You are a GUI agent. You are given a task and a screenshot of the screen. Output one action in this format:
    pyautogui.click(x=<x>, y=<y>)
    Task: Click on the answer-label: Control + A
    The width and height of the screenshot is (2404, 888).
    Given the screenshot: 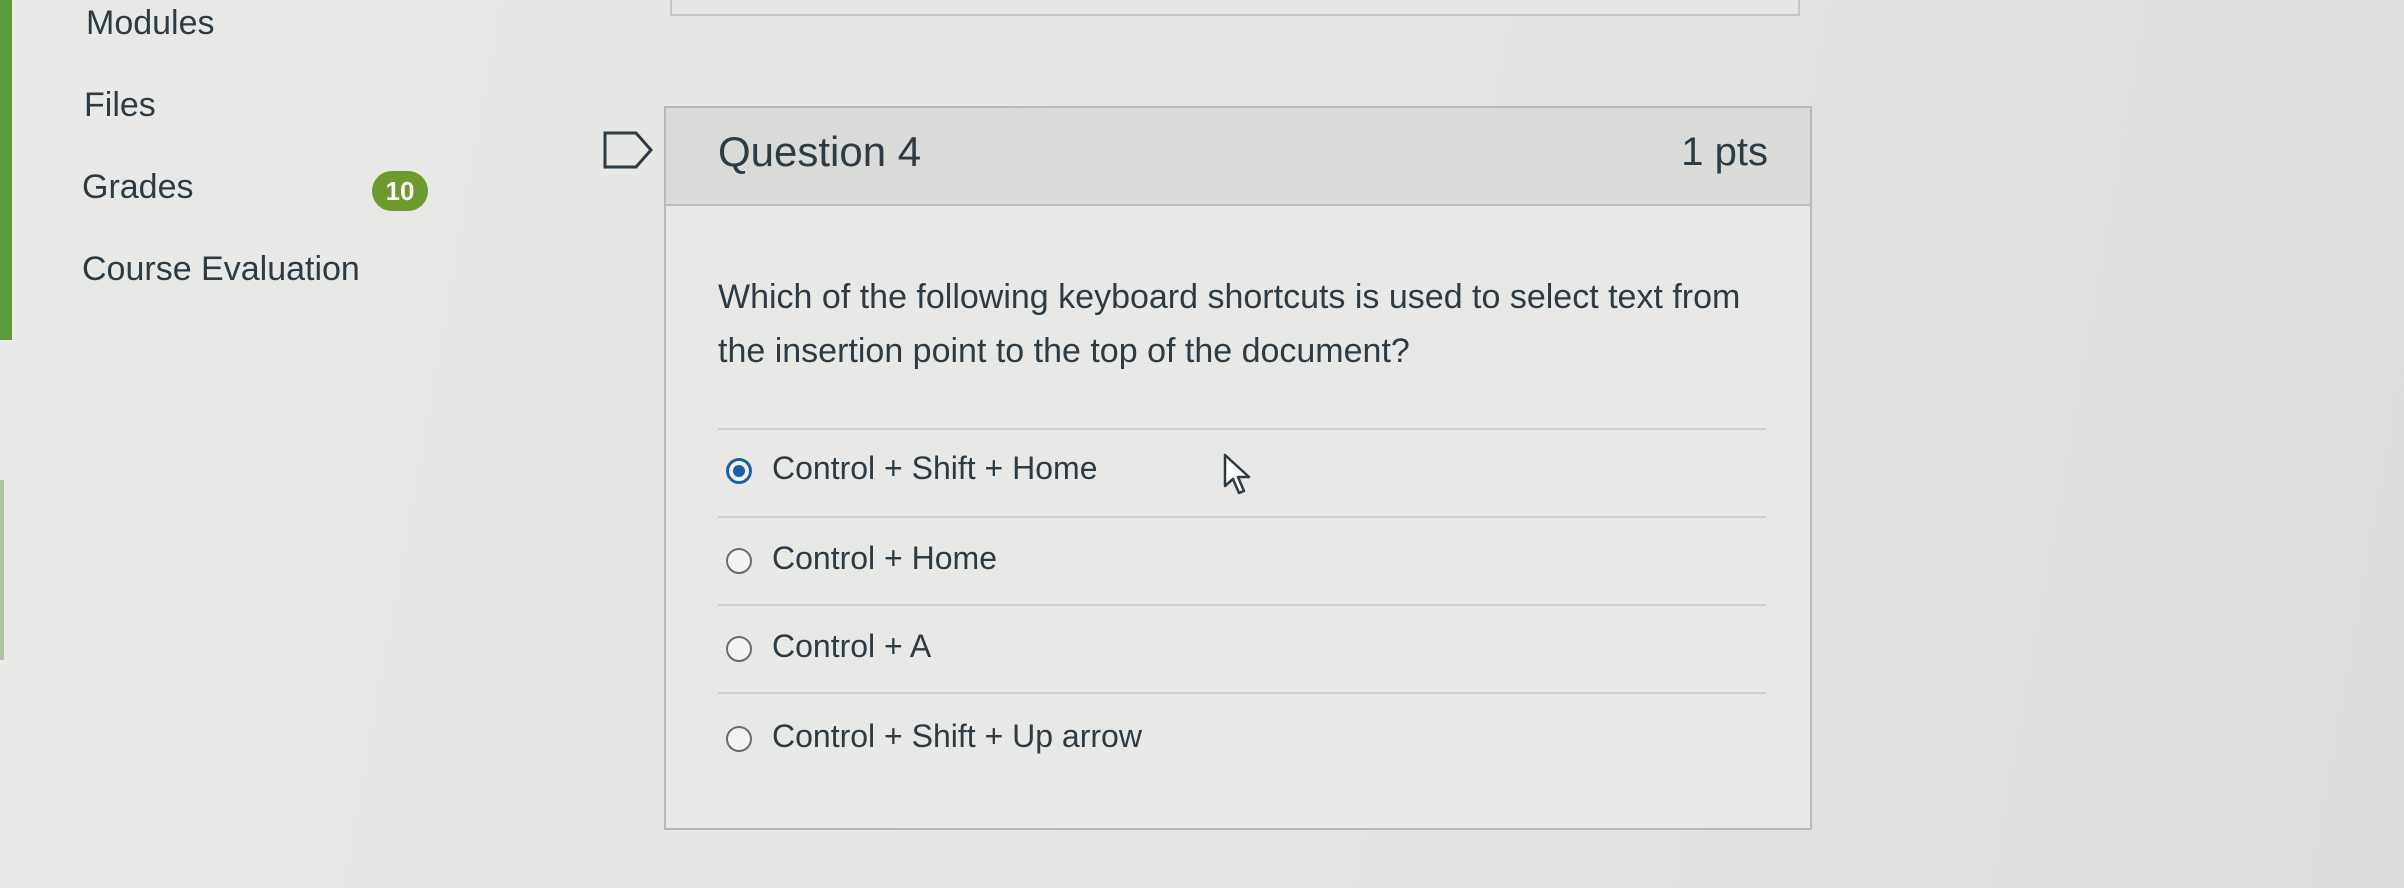 What is the action you would take?
    pyautogui.click(x=852, y=646)
    